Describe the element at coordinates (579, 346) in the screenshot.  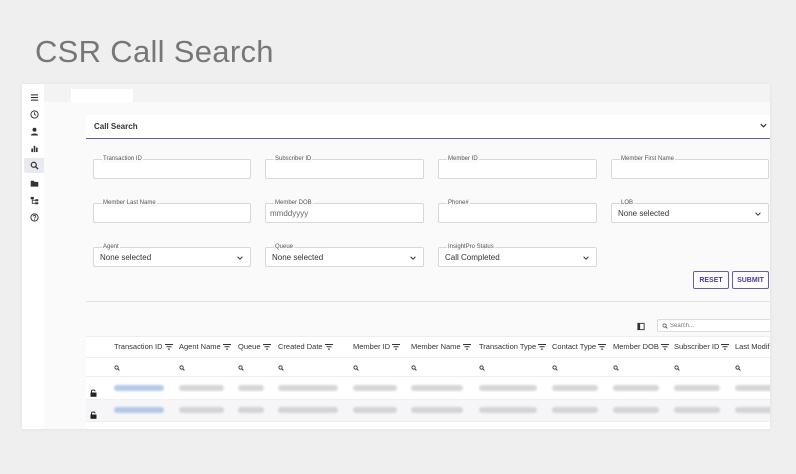
I see `column-header: Contact Type` at that location.